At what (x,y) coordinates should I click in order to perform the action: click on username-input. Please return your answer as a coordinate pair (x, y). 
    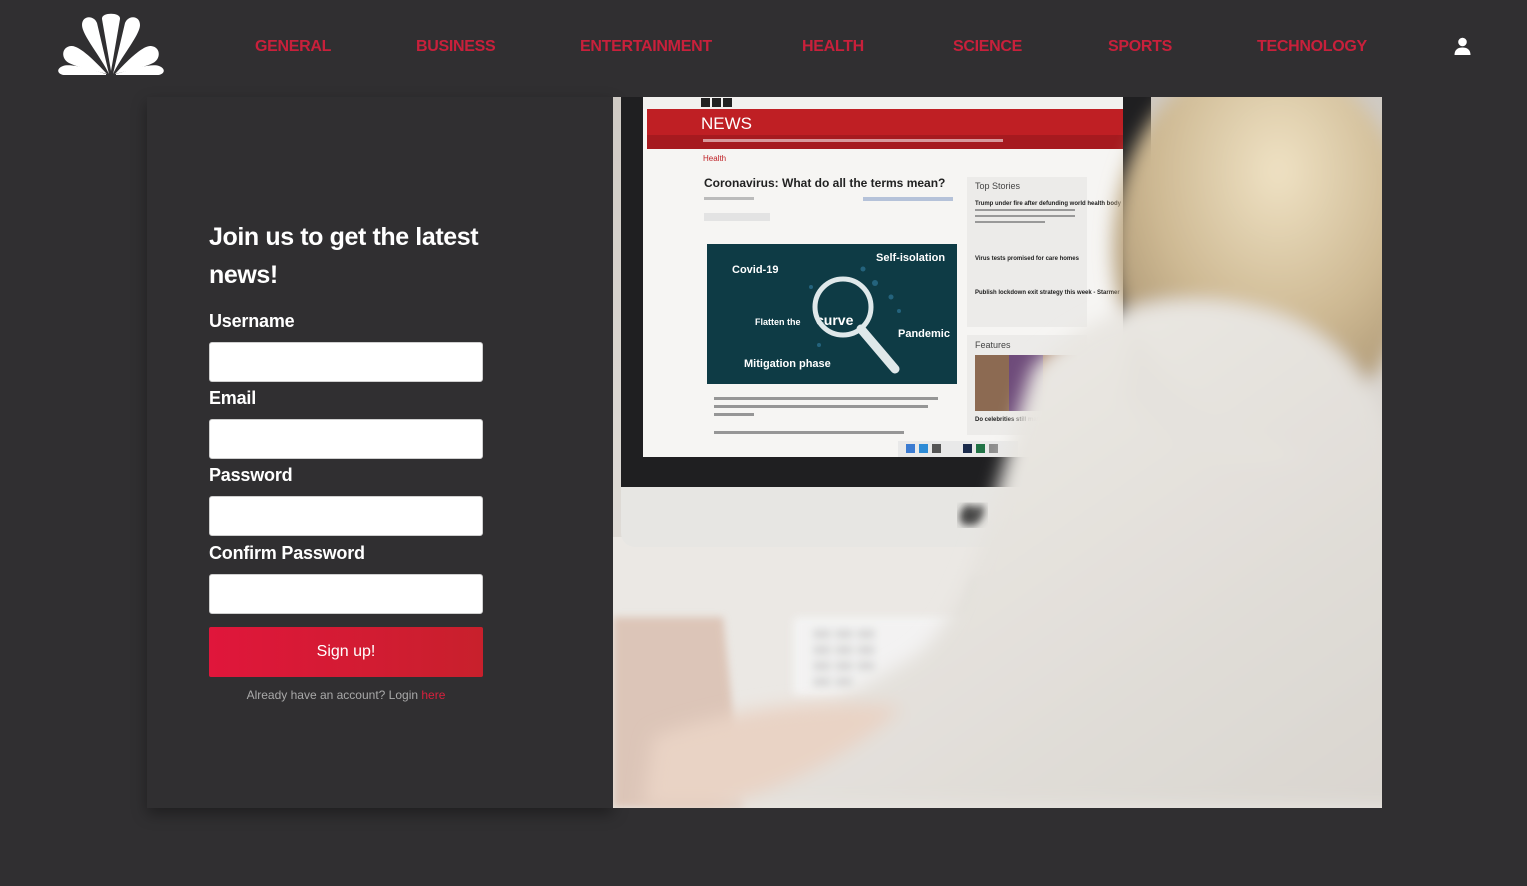
    Looking at the image, I should click on (346, 362).